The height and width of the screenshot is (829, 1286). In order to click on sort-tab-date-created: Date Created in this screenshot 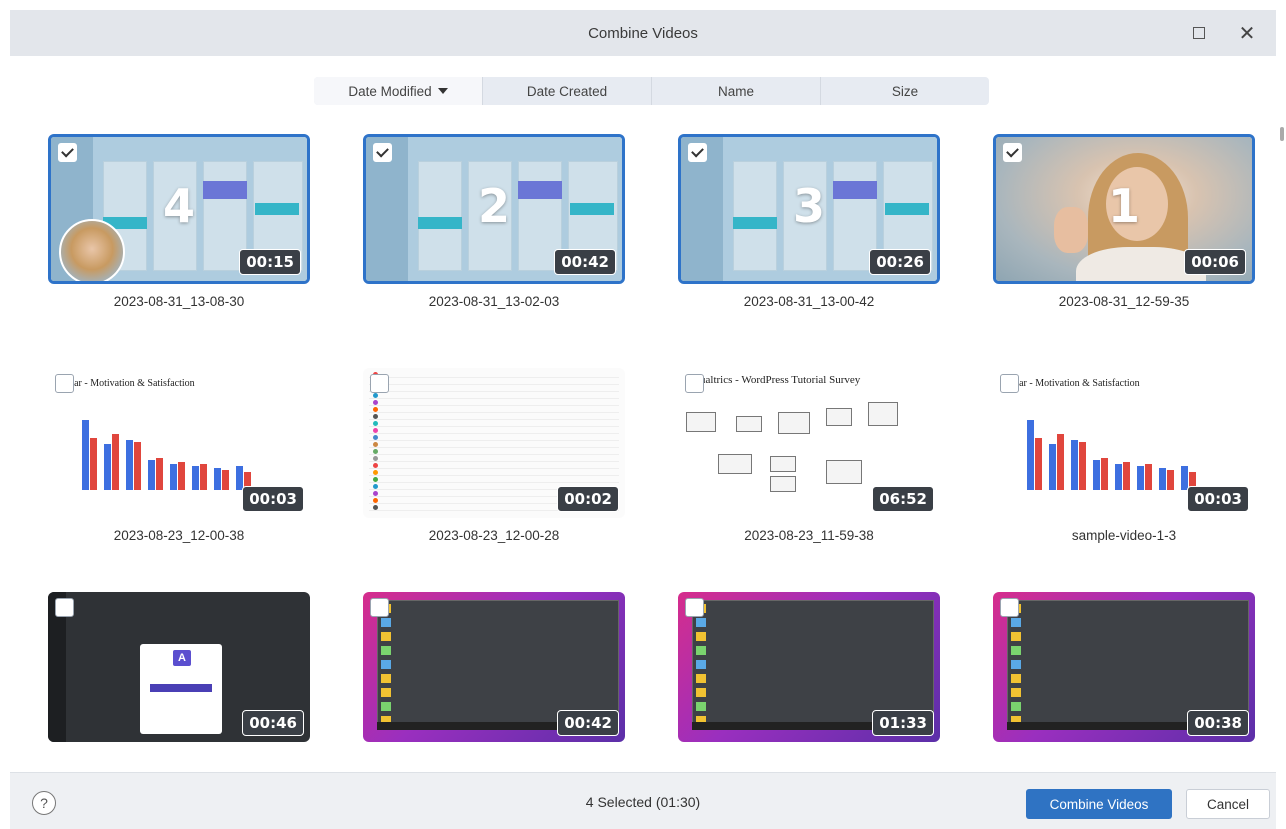, I will do `click(566, 91)`.